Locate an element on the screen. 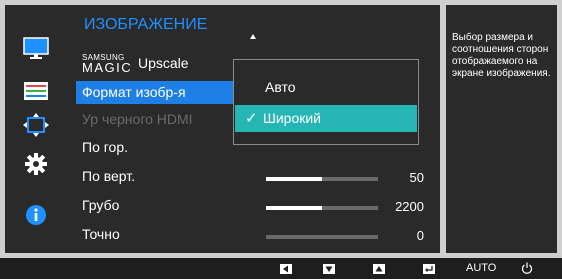 This screenshot has width=562, height=279. menu-item-label: Ур черного HDMI is located at coordinates (137, 119).